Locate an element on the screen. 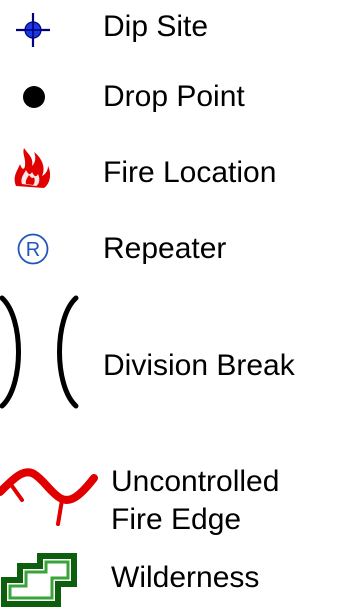 The height and width of the screenshot is (613, 360). legend-label-wilderness: Wilderness is located at coordinates (185, 577).